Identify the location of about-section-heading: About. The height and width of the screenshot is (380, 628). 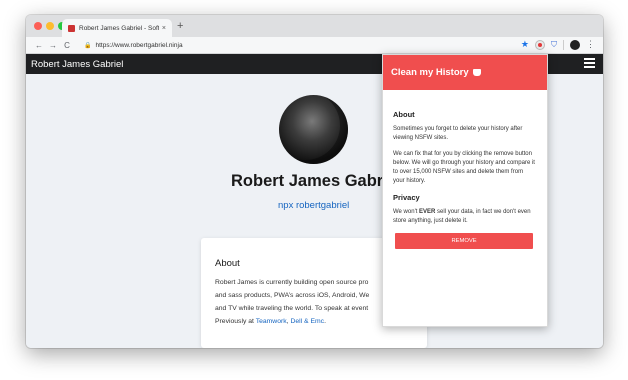
(404, 114).